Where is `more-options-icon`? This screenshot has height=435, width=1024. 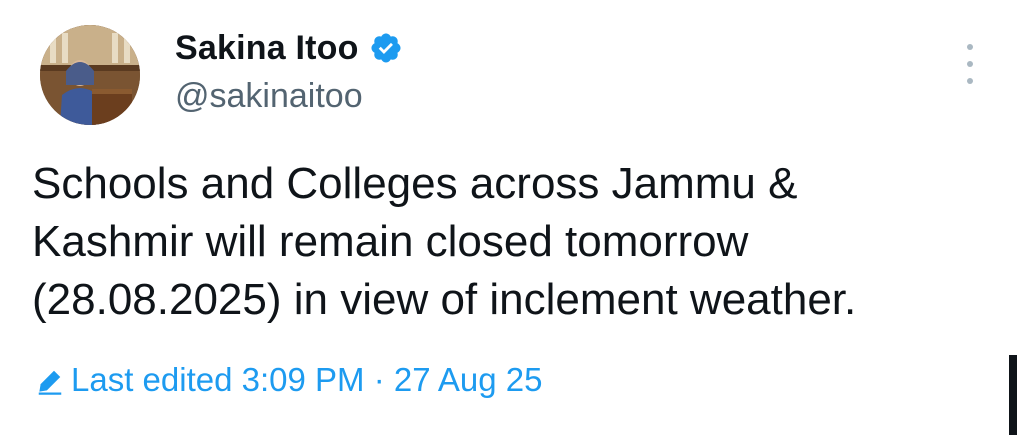
more-options-icon is located at coordinates (970, 64).